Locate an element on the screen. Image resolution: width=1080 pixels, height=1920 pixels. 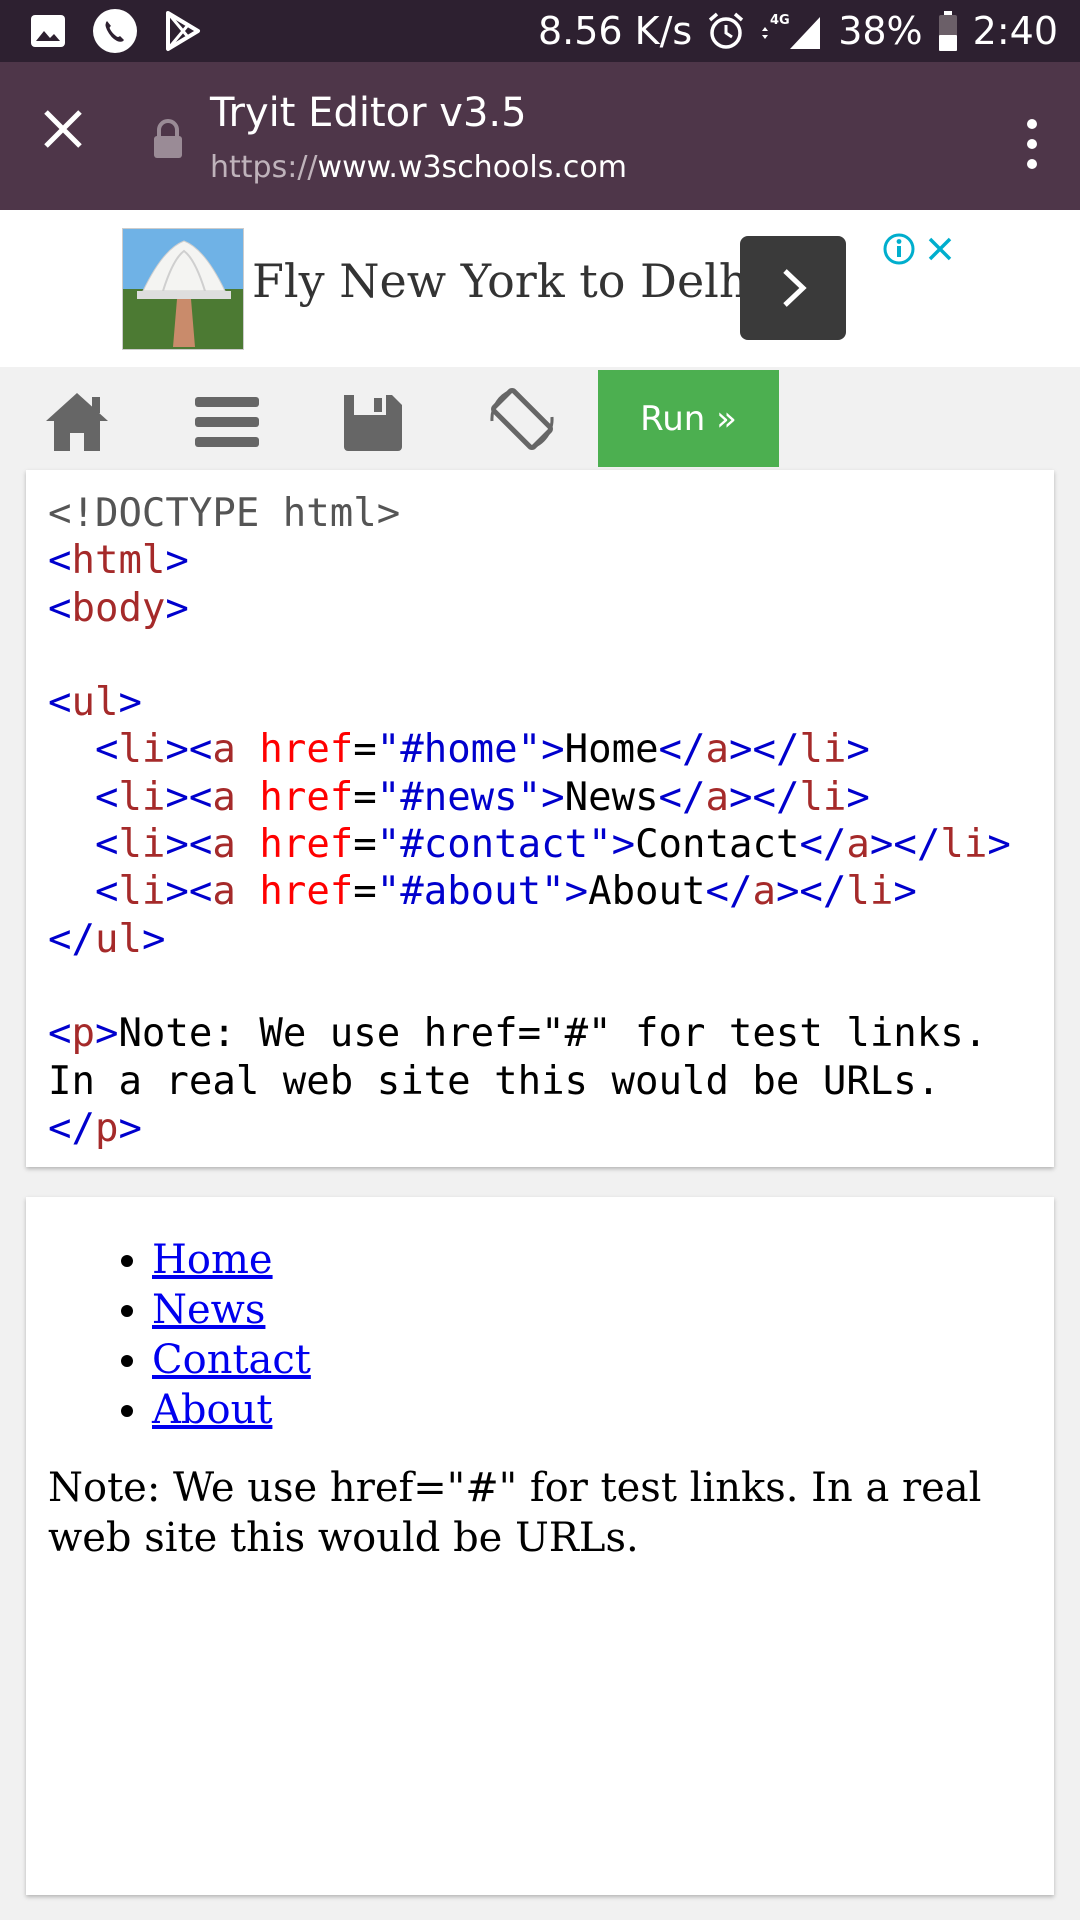
close-icon is located at coordinates (63, 129).